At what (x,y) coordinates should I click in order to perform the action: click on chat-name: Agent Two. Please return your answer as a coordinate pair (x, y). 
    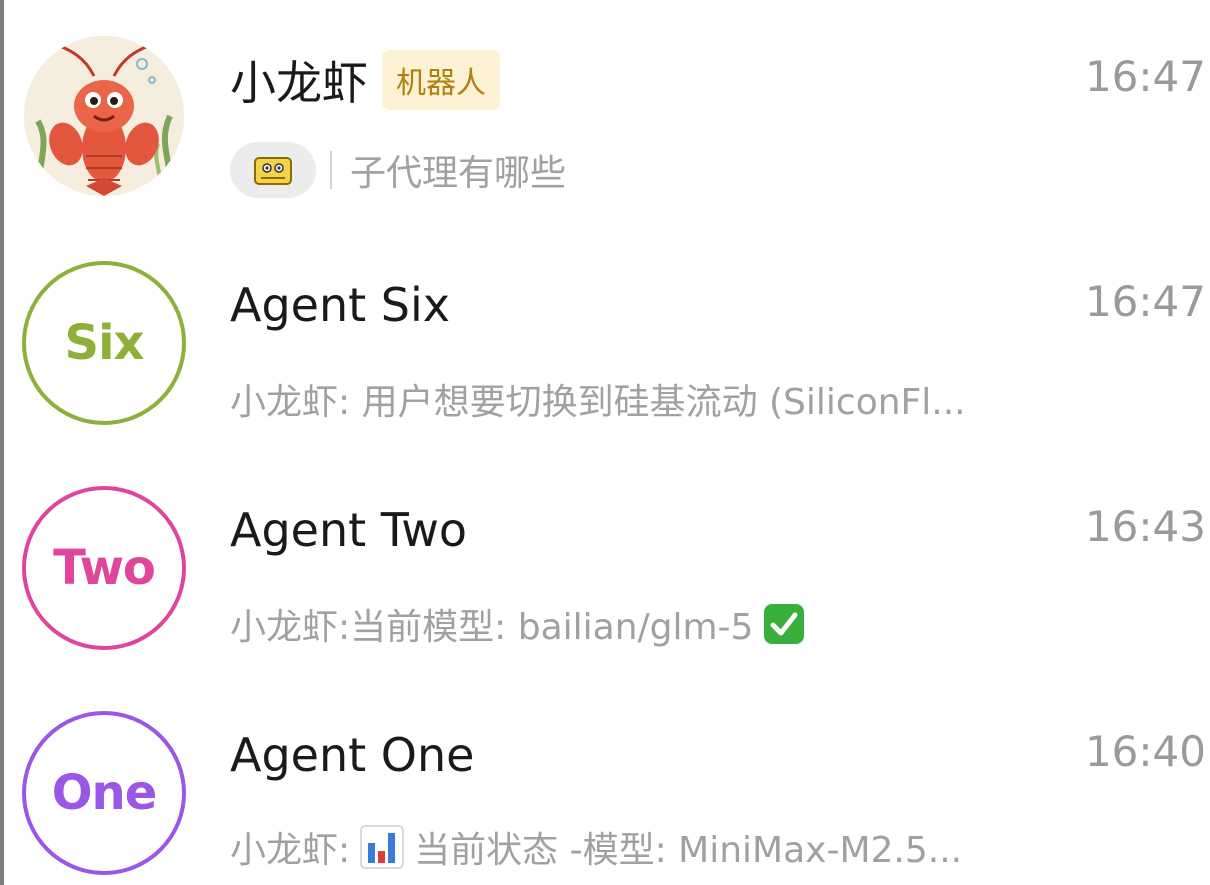
    Looking at the image, I should click on (349, 530).